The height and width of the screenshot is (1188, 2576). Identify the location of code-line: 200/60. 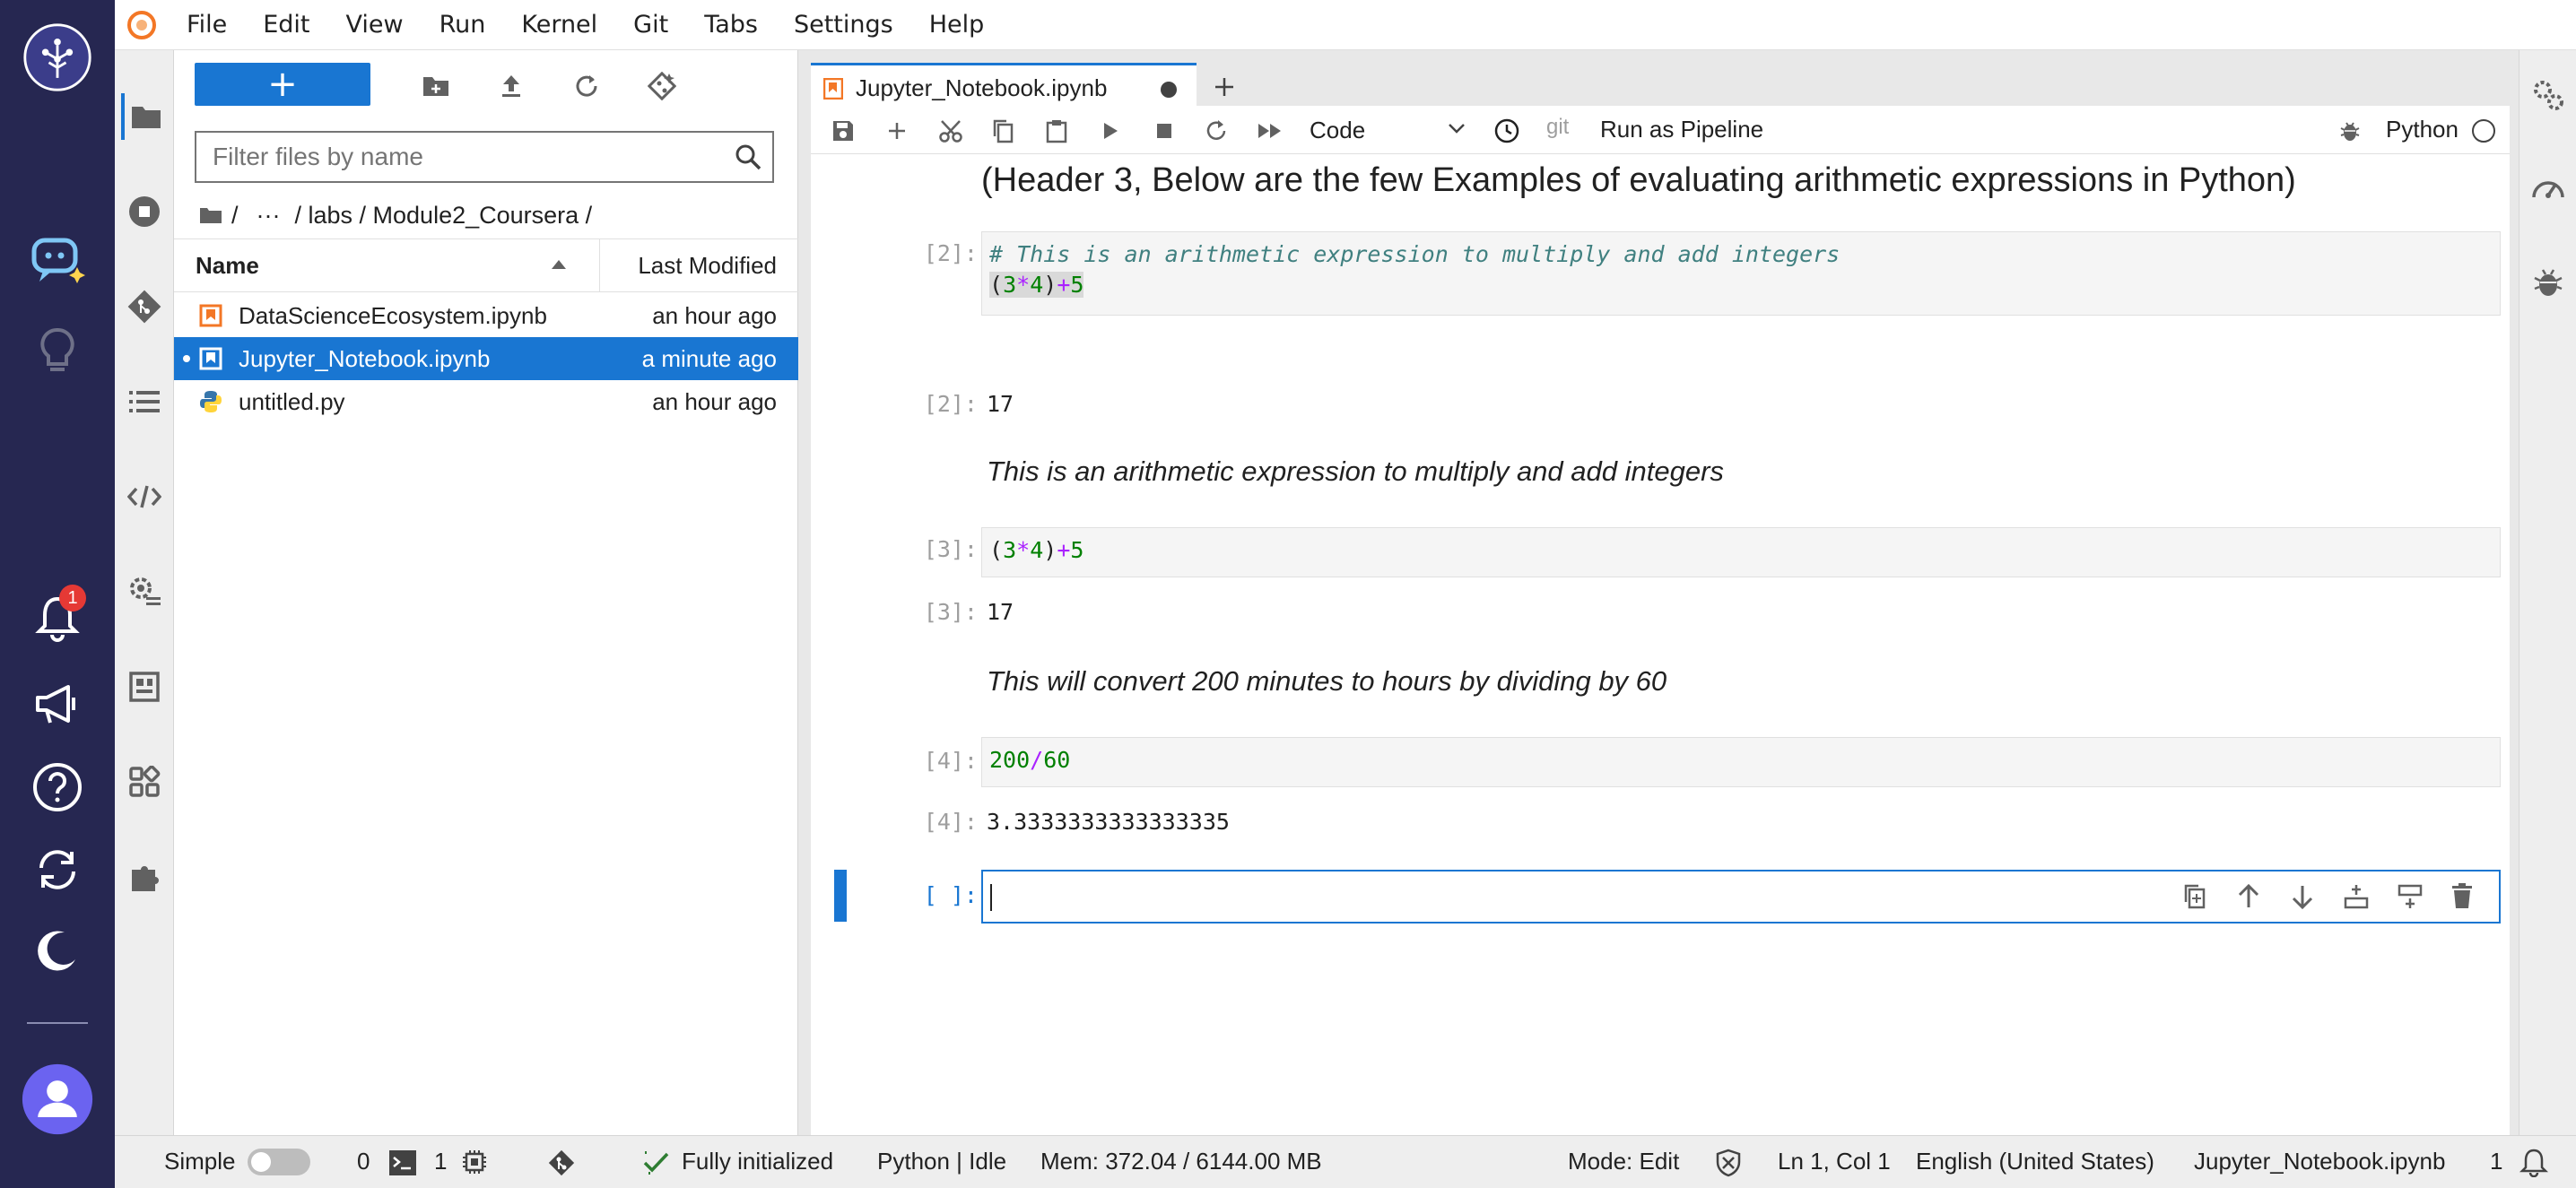
(1030, 760).